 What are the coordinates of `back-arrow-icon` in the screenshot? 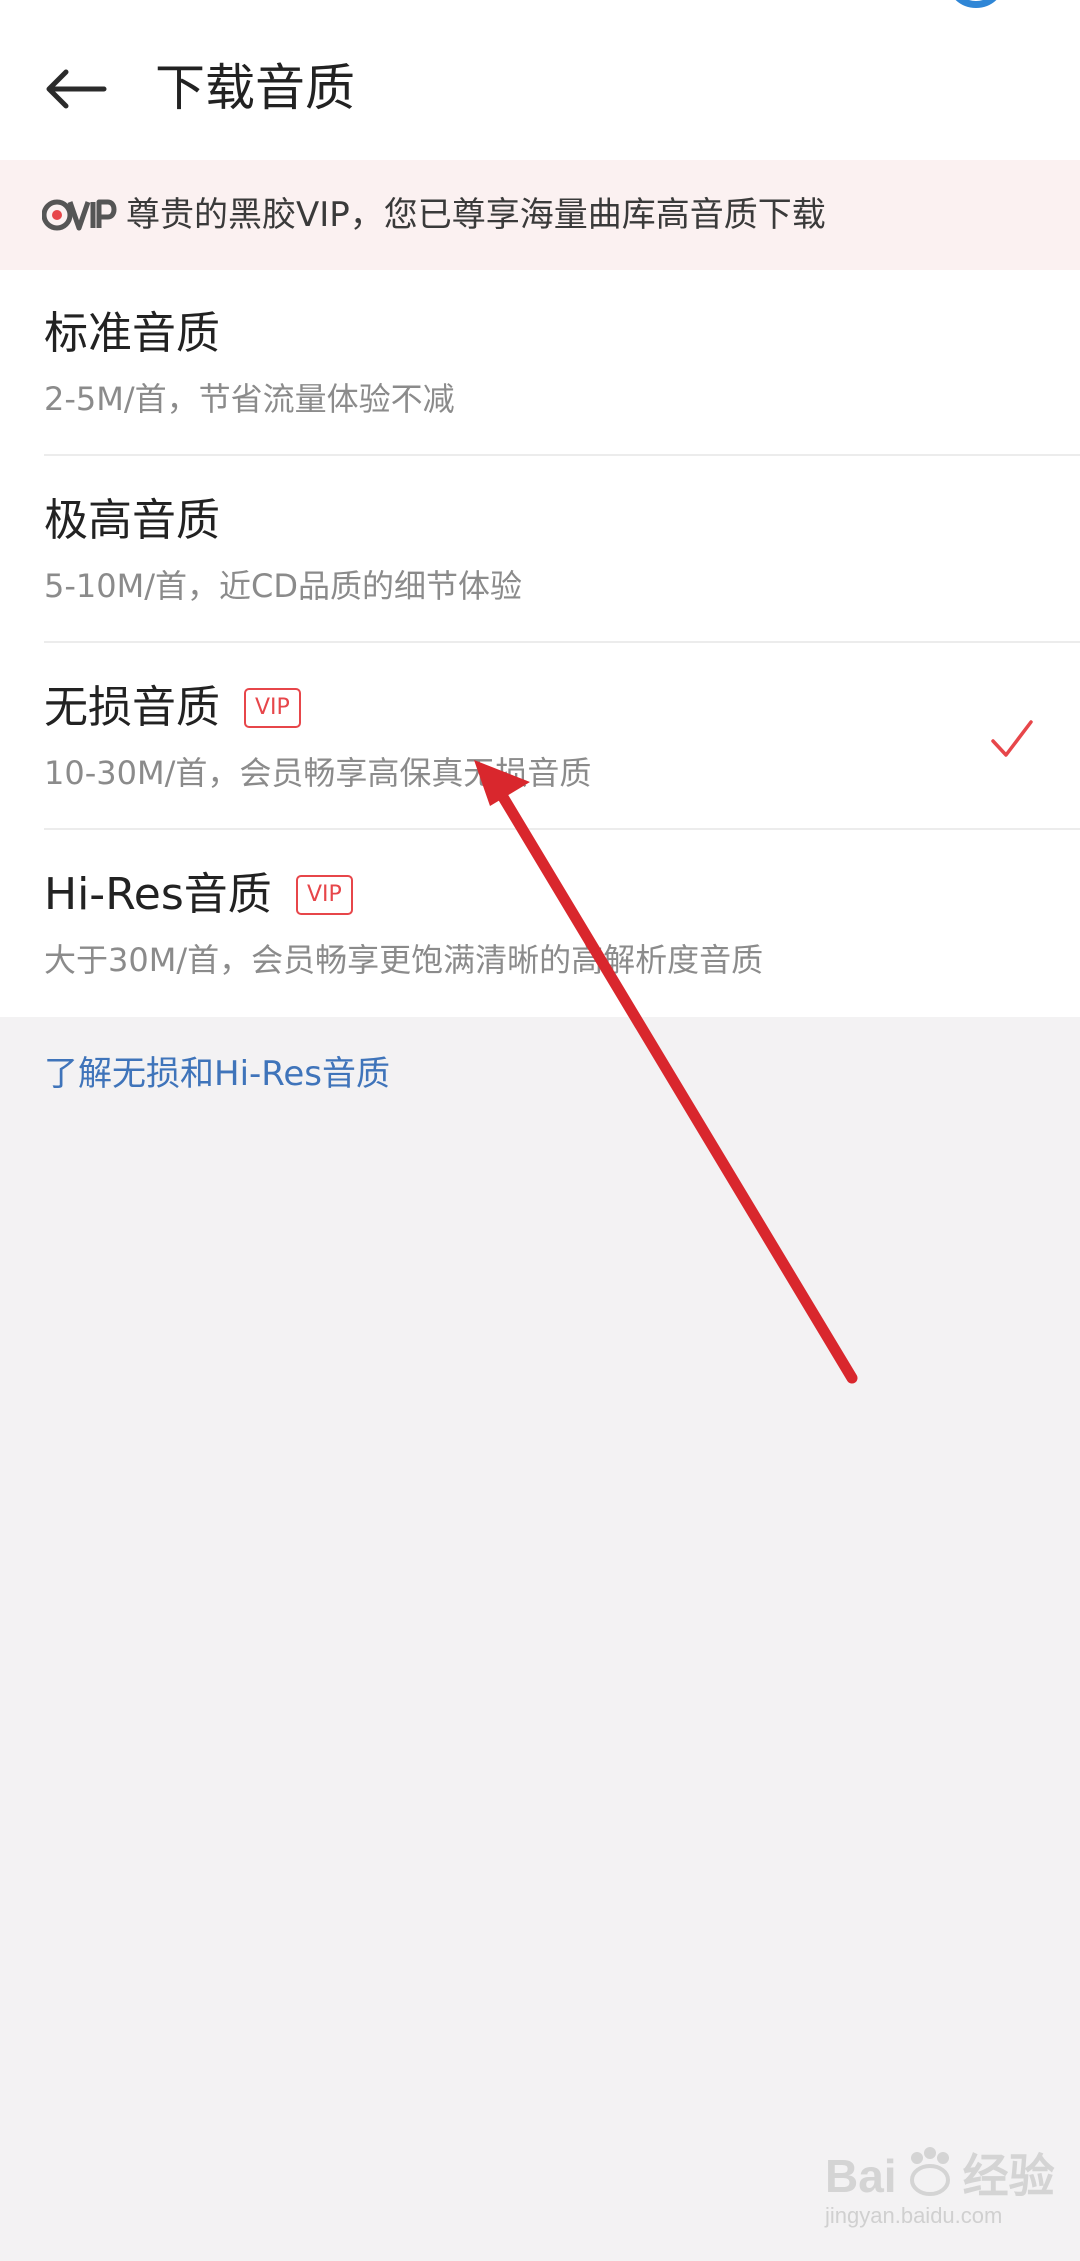 It's located at (76, 89).